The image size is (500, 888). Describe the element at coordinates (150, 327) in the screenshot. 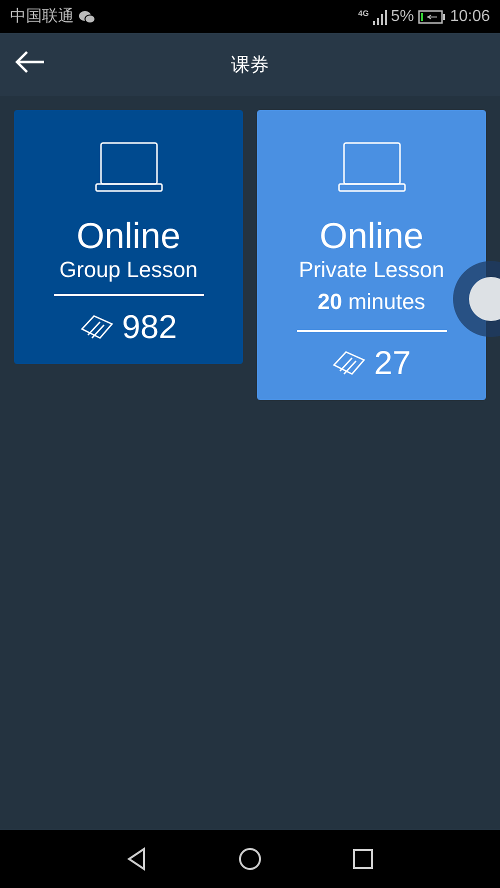

I see `ticket-count: 982` at that location.